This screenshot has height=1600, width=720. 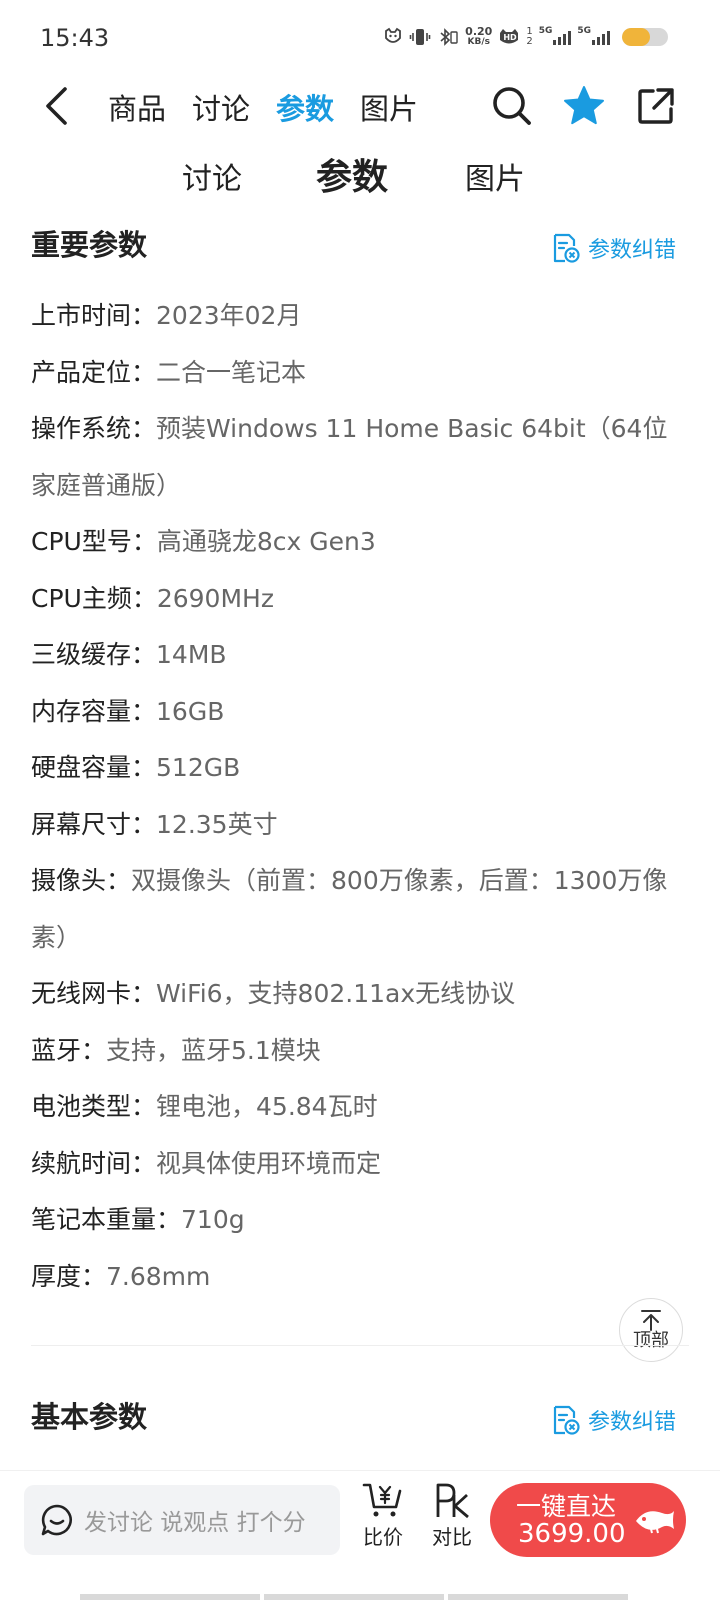 I want to click on param-key: CPU主频：, so click(x=94, y=598).